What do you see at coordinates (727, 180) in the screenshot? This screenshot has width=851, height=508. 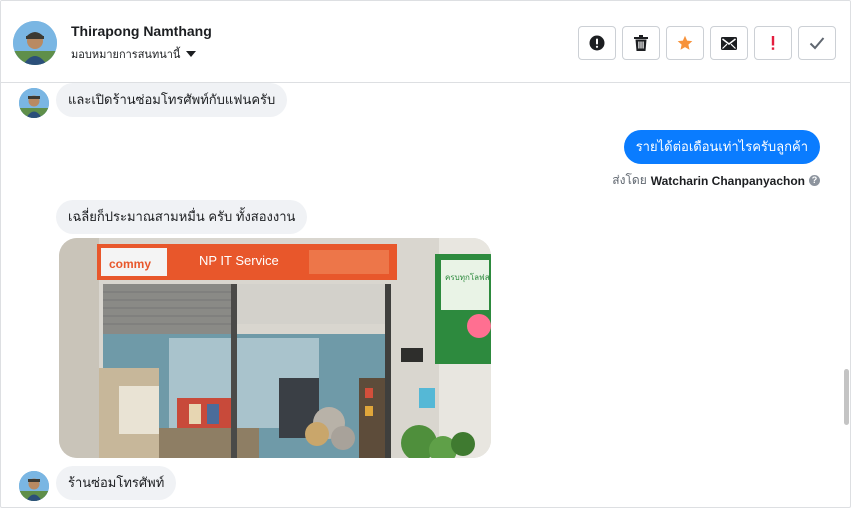 I see `sender-name: Watcharin Chanpanyachon` at bounding box center [727, 180].